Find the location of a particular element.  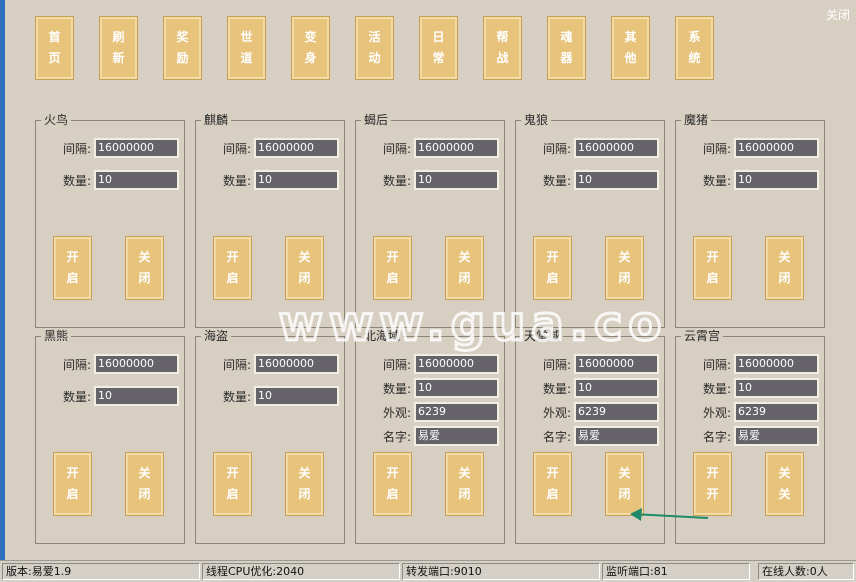

group-panel: 云霄宫 间隔: 16000000 数量: 10 外观: 6239 名字: 易爱开开关关 is located at coordinates (750, 436).